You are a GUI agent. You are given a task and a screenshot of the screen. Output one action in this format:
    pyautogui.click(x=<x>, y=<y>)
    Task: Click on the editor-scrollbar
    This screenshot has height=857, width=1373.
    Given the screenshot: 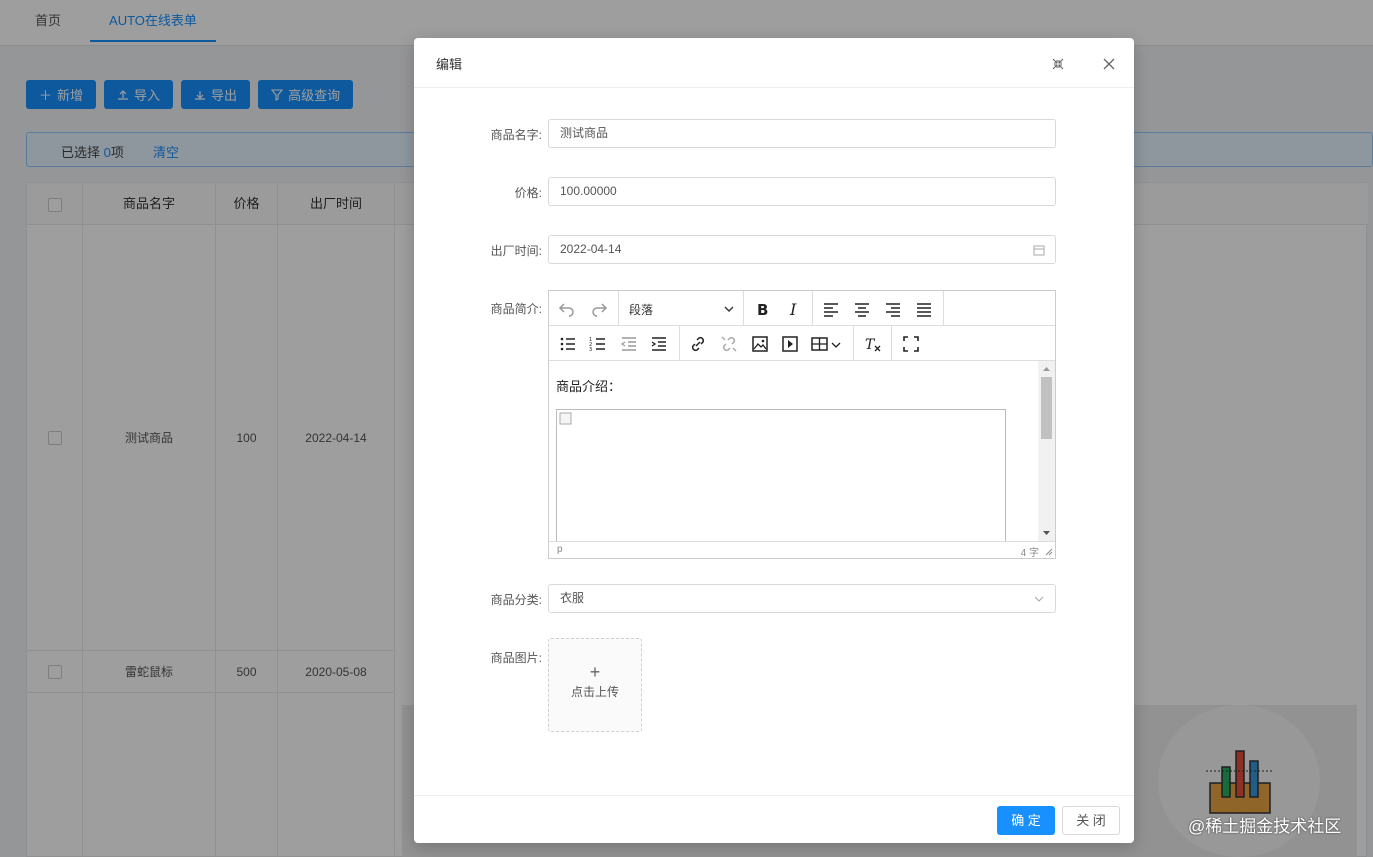 What is the action you would take?
    pyautogui.click(x=1046, y=451)
    